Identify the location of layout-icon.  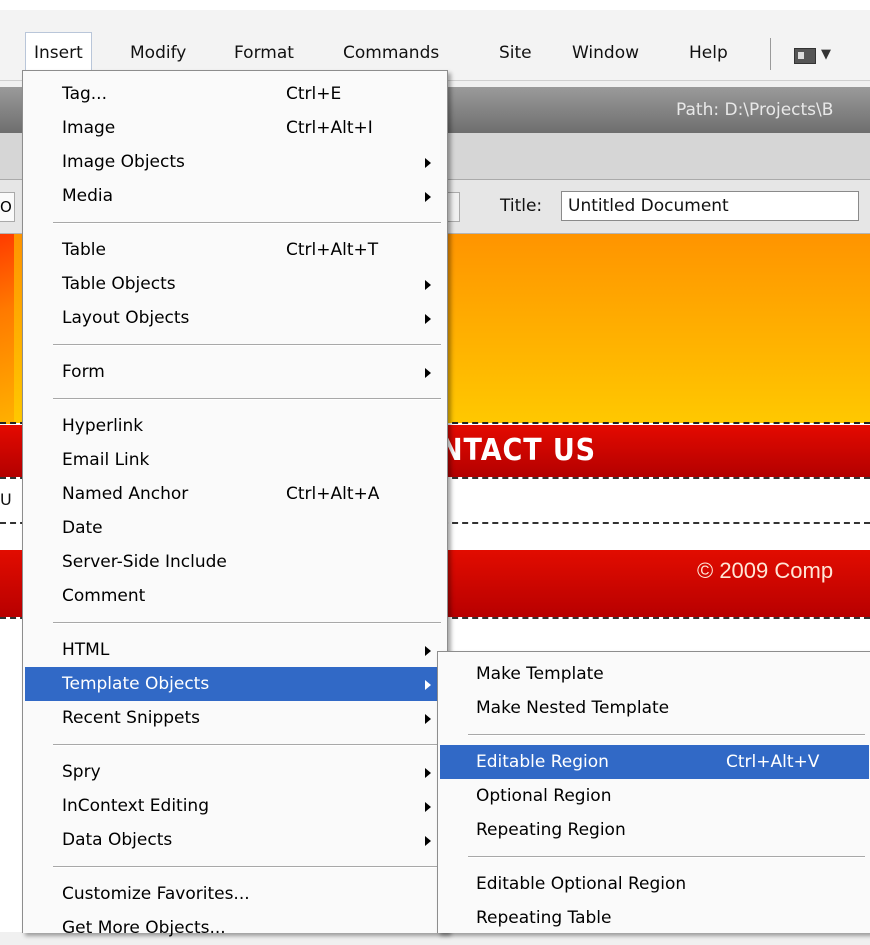
(805, 56).